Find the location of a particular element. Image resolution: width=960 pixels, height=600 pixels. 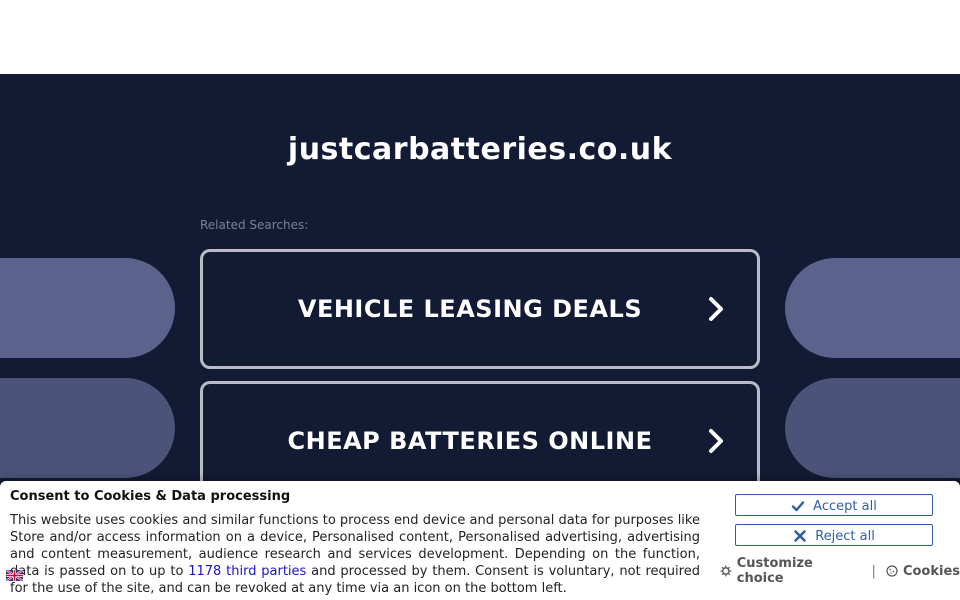

search-link-label: VEHICLE LEASING DEALS is located at coordinates (470, 309).